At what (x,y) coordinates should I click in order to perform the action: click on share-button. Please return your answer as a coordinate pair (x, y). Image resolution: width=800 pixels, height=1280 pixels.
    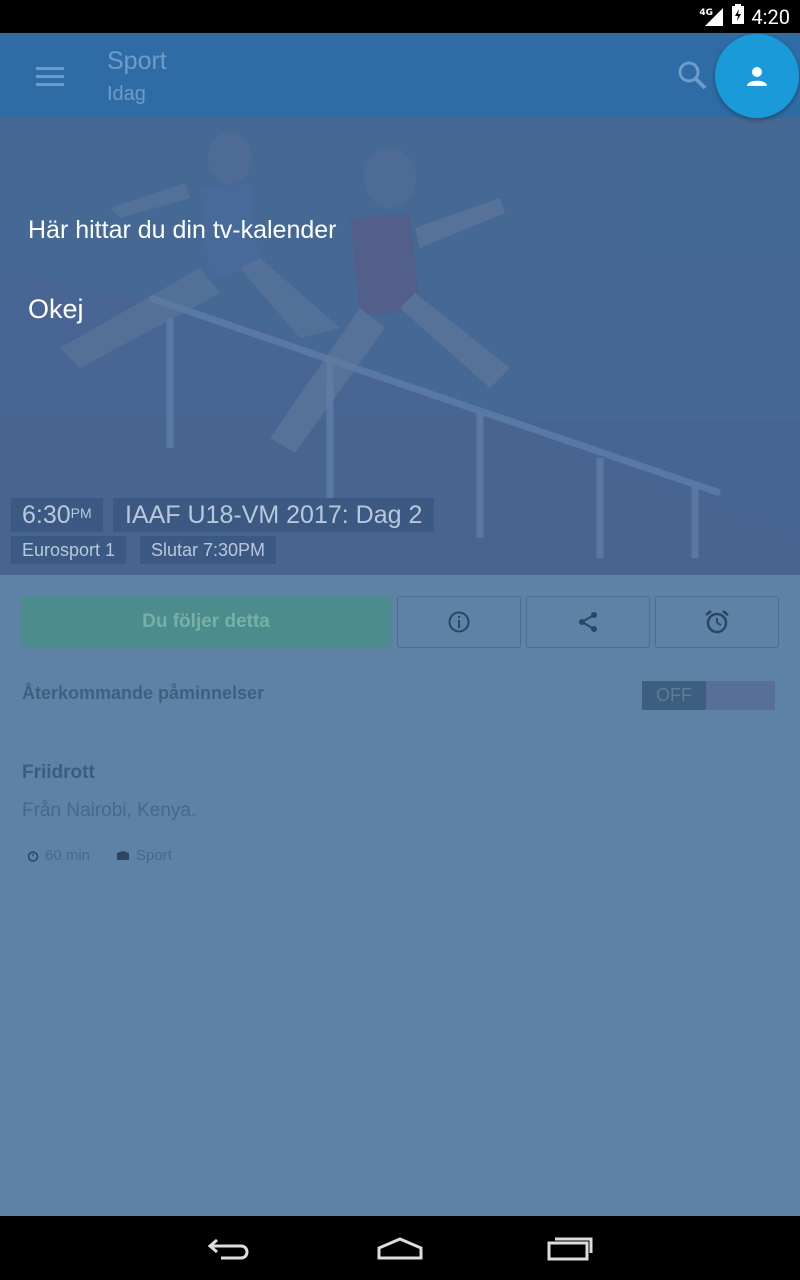
    Looking at the image, I should click on (588, 622).